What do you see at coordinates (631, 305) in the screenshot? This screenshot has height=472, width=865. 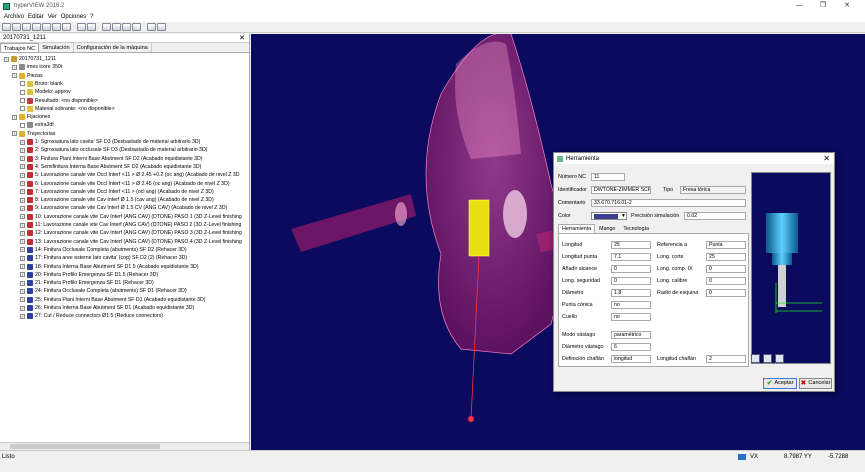 I see `punta-conica-field: no` at bounding box center [631, 305].